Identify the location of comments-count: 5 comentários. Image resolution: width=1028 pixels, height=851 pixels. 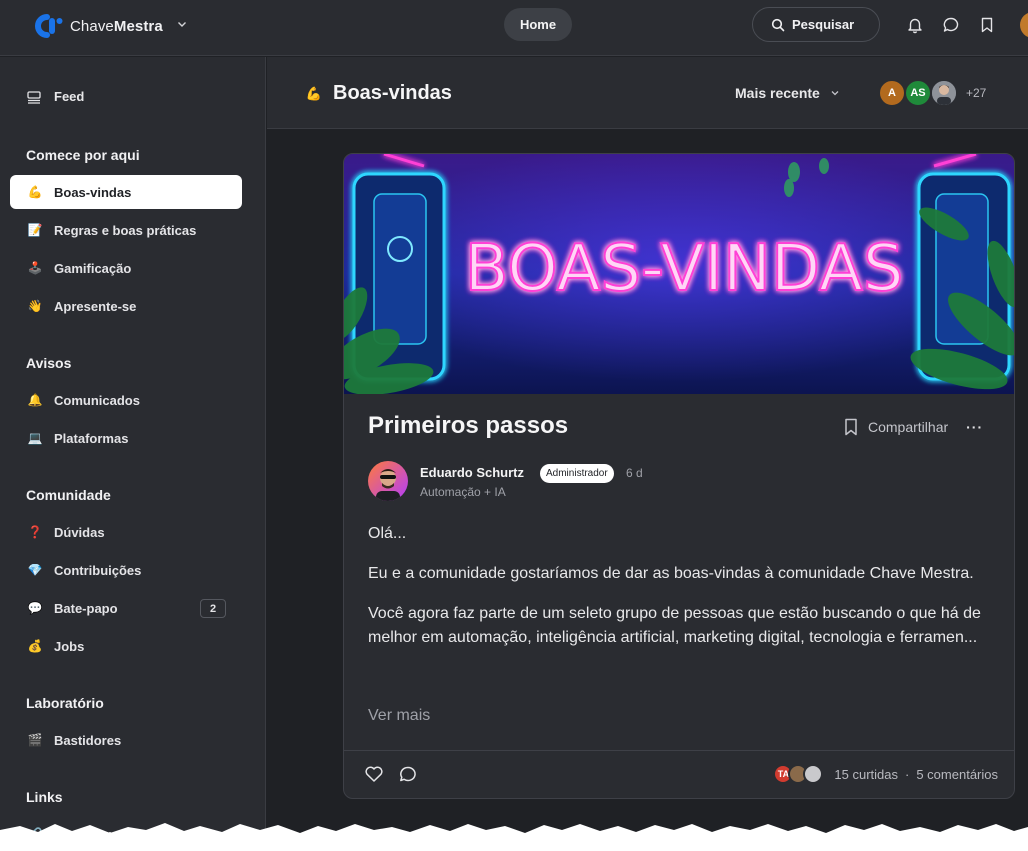
(957, 774).